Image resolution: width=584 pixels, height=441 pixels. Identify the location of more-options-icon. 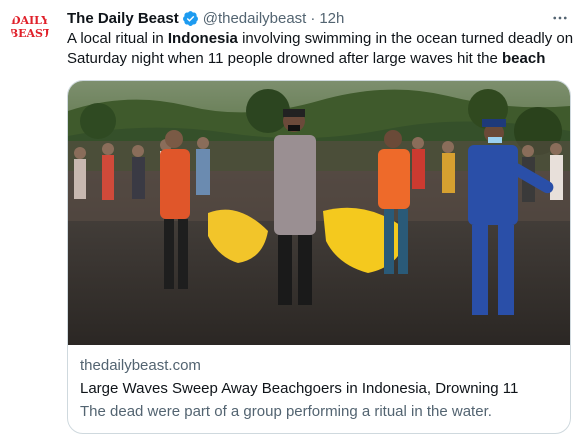
(560, 18).